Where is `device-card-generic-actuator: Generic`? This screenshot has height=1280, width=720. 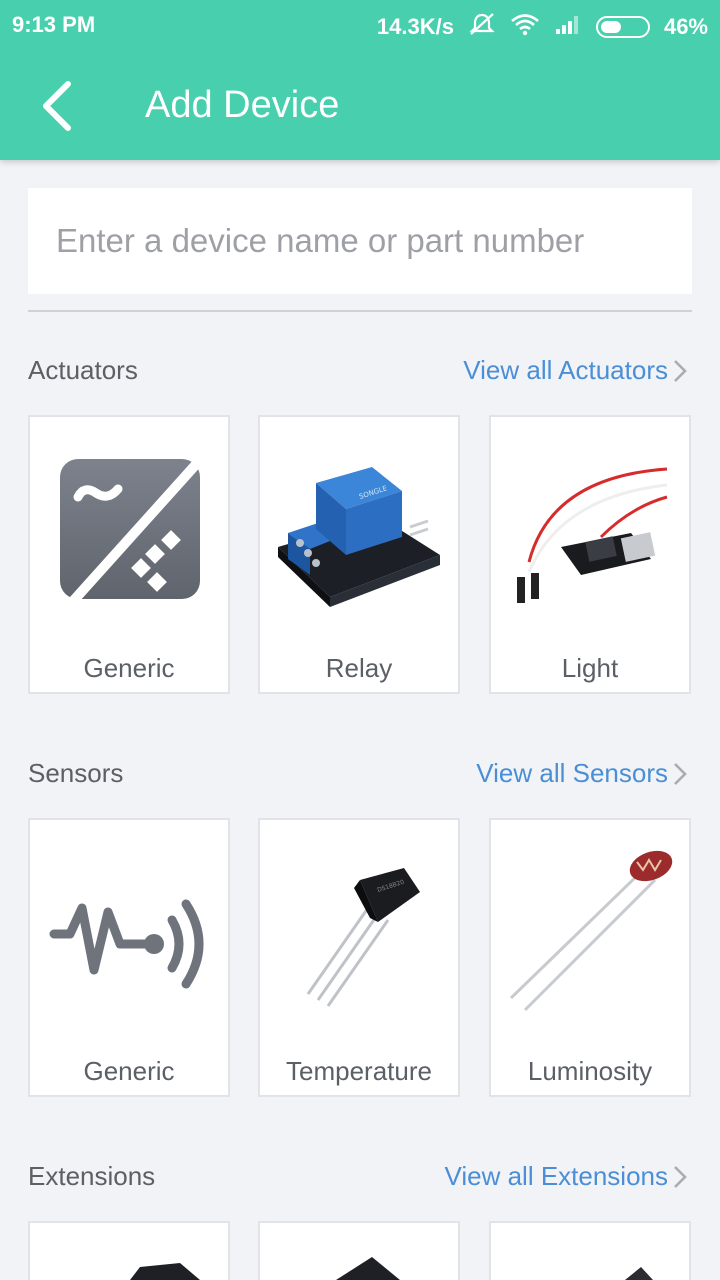 device-card-generic-actuator: Generic is located at coordinates (129, 554).